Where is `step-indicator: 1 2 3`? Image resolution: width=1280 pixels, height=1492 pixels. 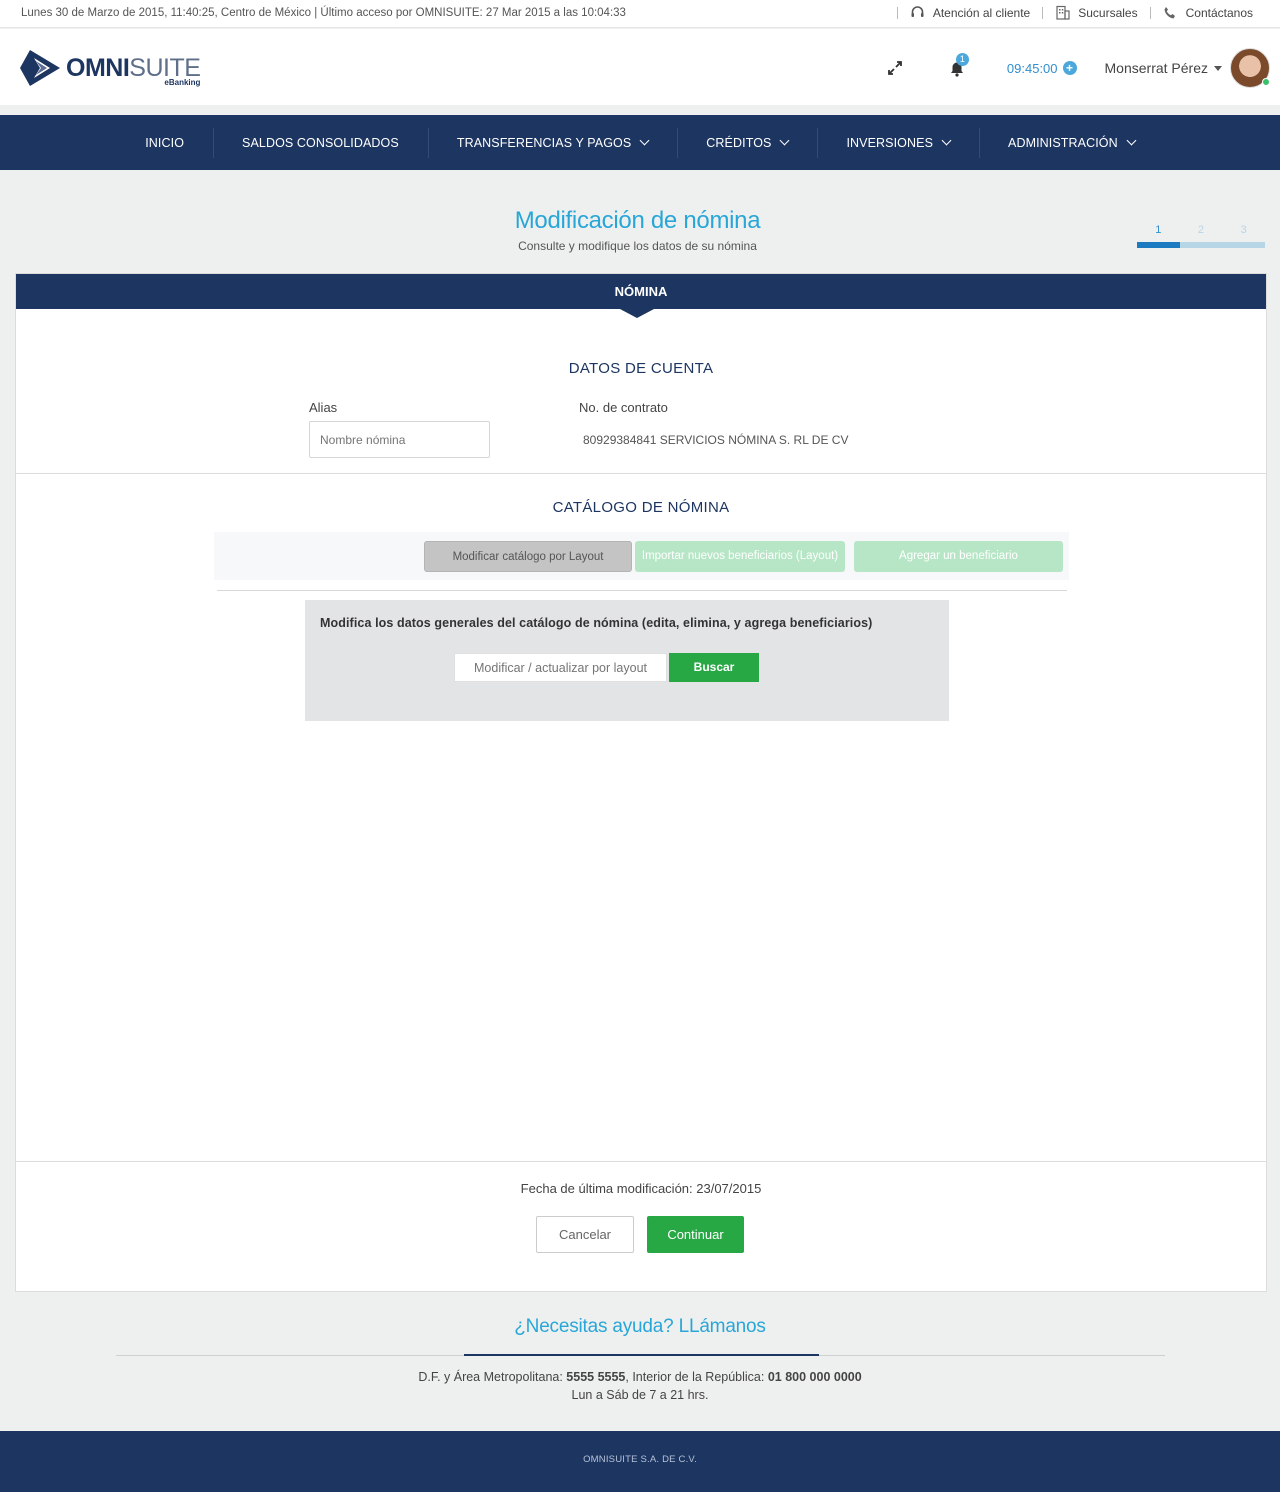
step-indicator: 1 2 3 is located at coordinates (1201, 236).